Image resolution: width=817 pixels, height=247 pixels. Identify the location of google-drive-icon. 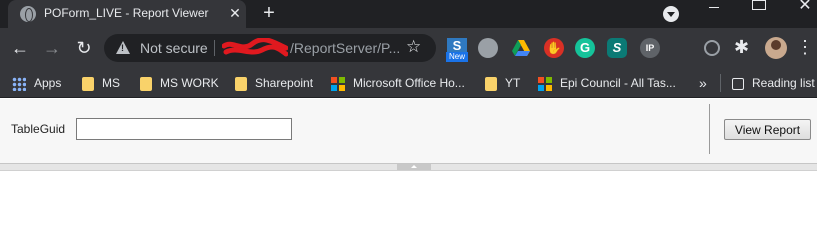
(521, 48).